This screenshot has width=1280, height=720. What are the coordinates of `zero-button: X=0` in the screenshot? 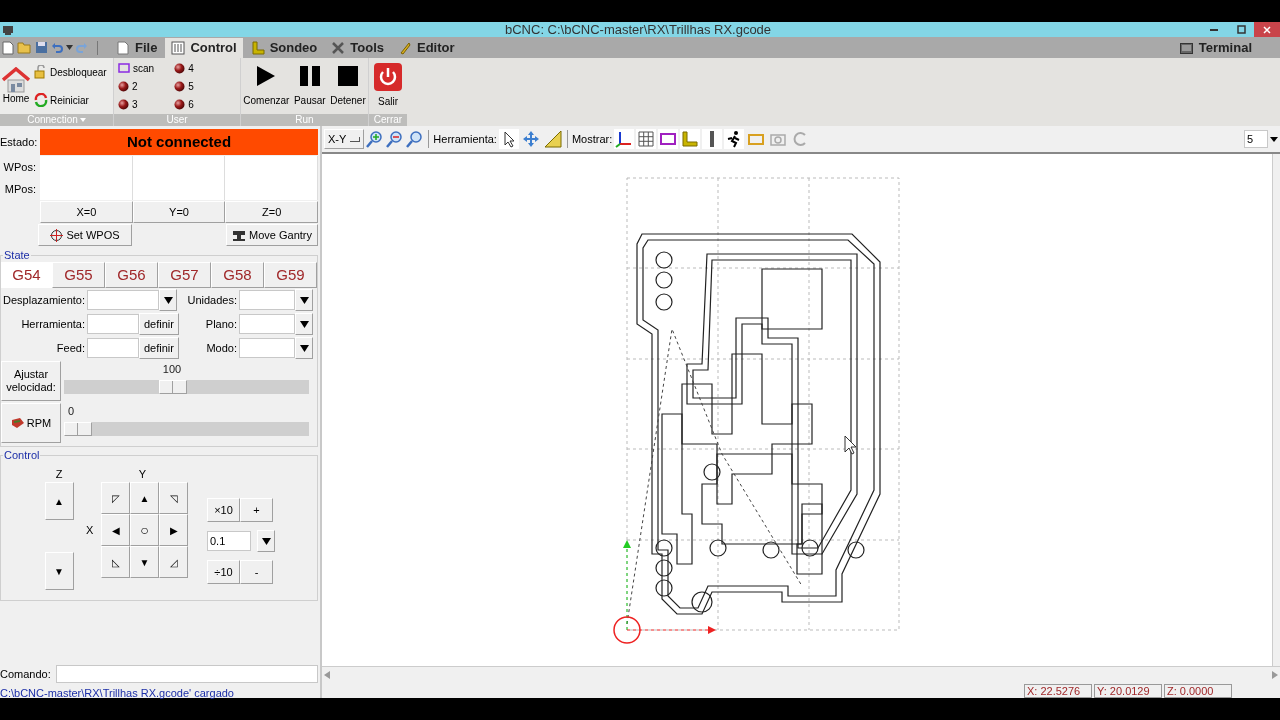 It's located at (86, 212).